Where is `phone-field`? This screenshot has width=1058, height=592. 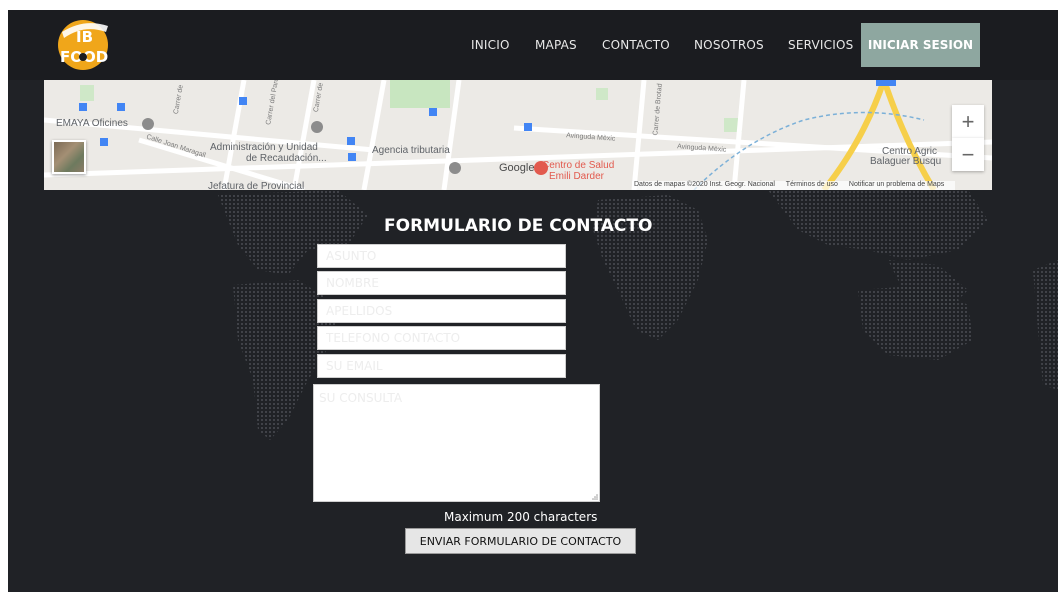 phone-field is located at coordinates (441, 338).